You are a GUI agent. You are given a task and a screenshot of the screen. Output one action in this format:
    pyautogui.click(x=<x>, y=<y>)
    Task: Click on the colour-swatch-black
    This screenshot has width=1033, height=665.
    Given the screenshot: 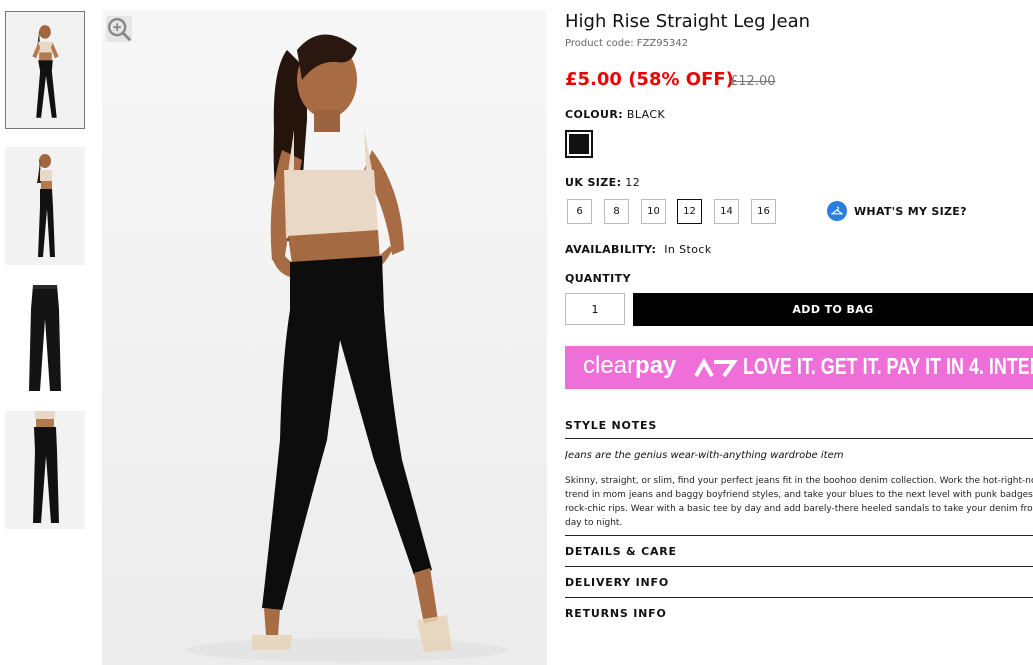 What is the action you would take?
    pyautogui.click(x=579, y=144)
    